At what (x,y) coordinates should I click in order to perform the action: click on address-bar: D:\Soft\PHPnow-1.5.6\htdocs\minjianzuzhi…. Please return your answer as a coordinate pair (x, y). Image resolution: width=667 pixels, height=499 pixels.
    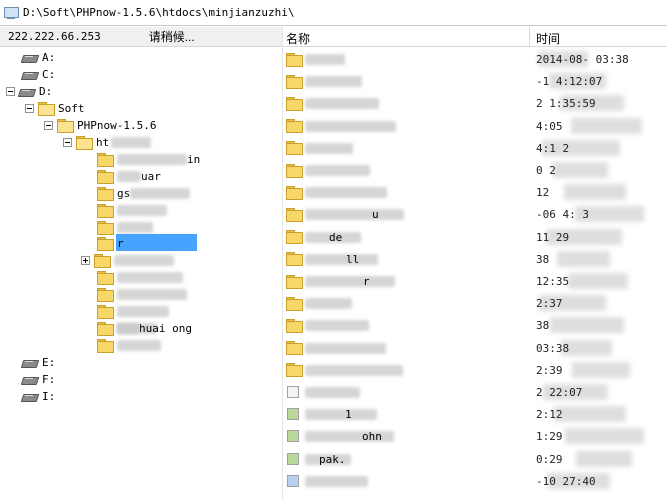
    Looking at the image, I should click on (333, 13).